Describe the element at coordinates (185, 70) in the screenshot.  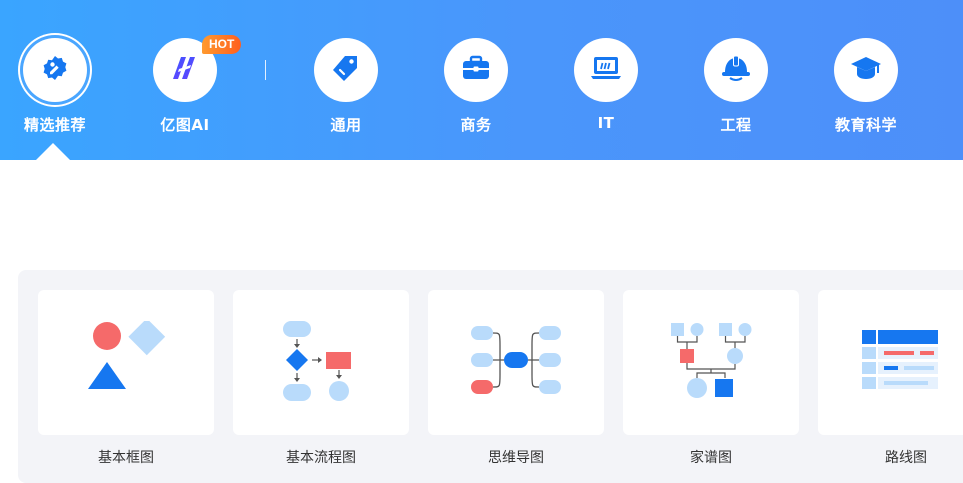
I see `edraw-ai-logo-icon` at that location.